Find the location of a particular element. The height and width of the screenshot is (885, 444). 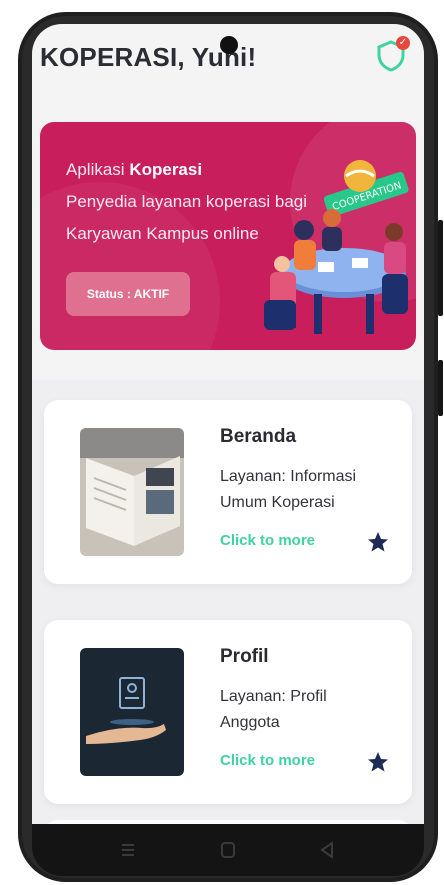

hand-profile-image is located at coordinates (132, 712).